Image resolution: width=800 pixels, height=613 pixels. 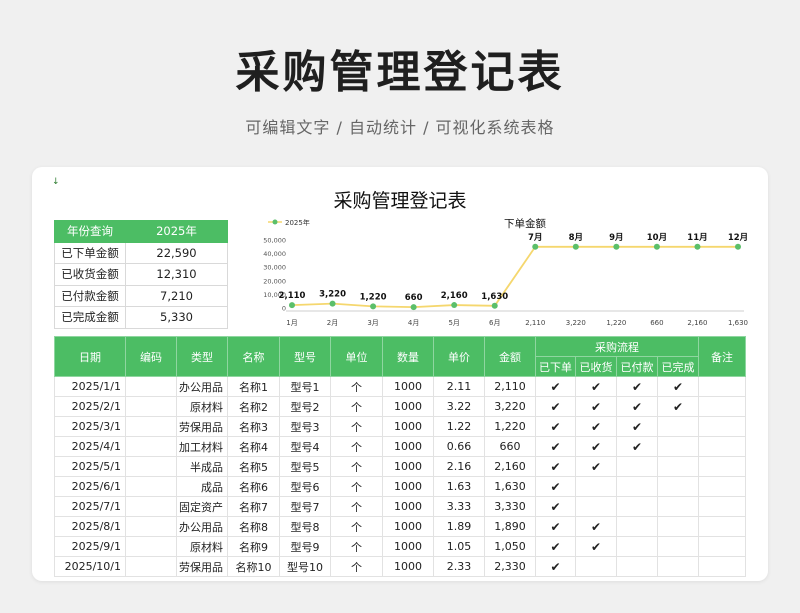 I want to click on amount-cell: 2,110, so click(x=510, y=386).